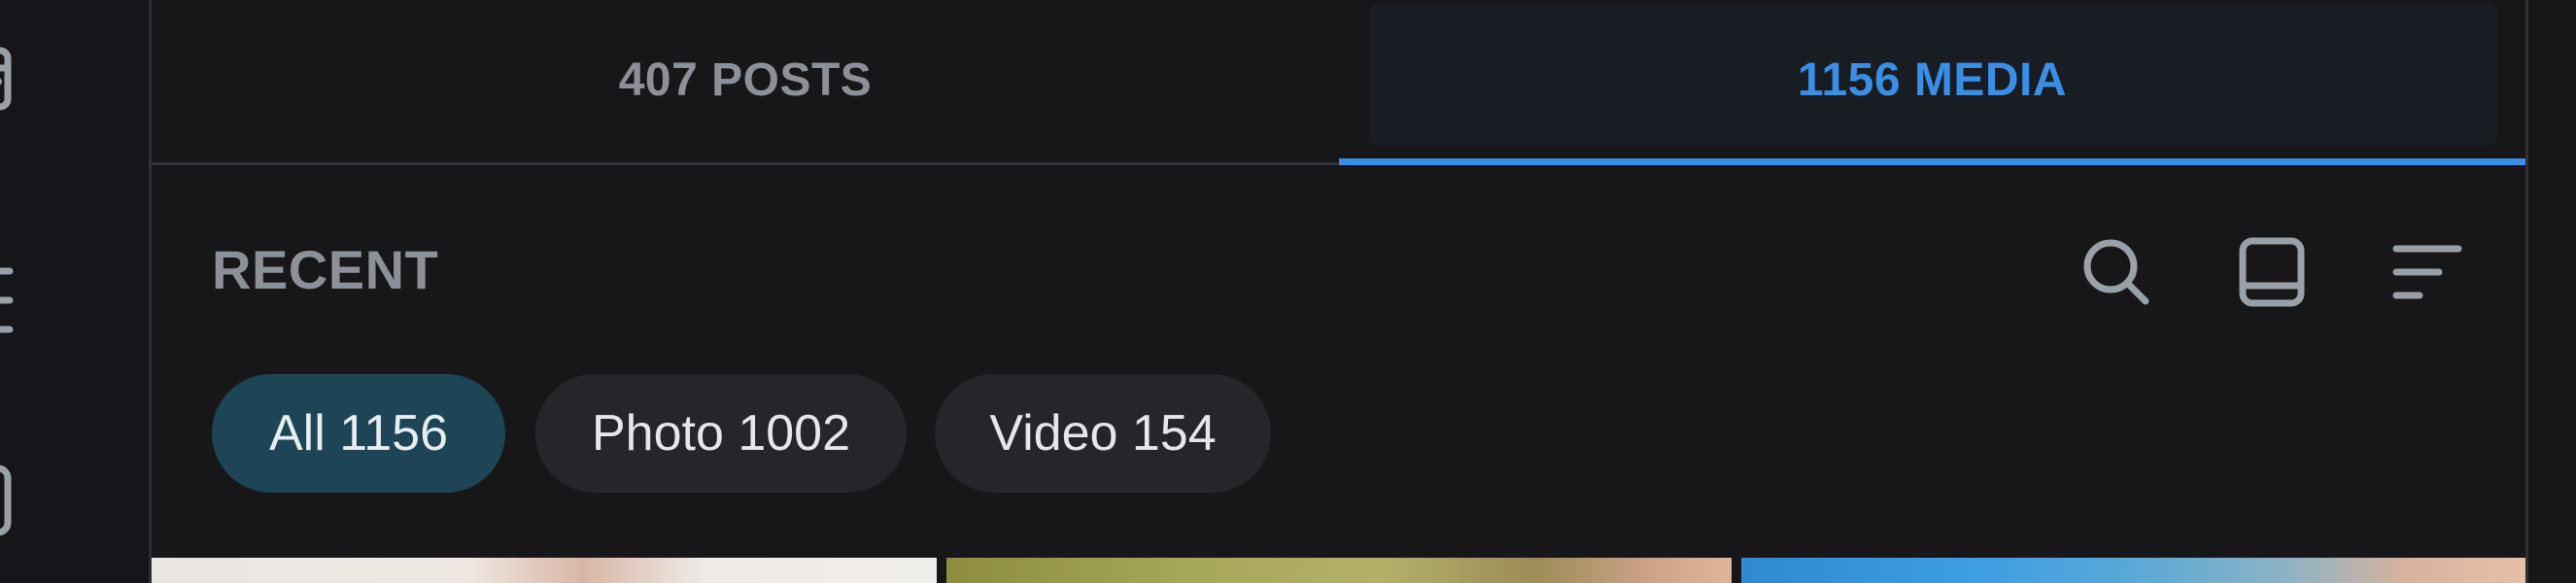  I want to click on search-button, so click(2117, 272).